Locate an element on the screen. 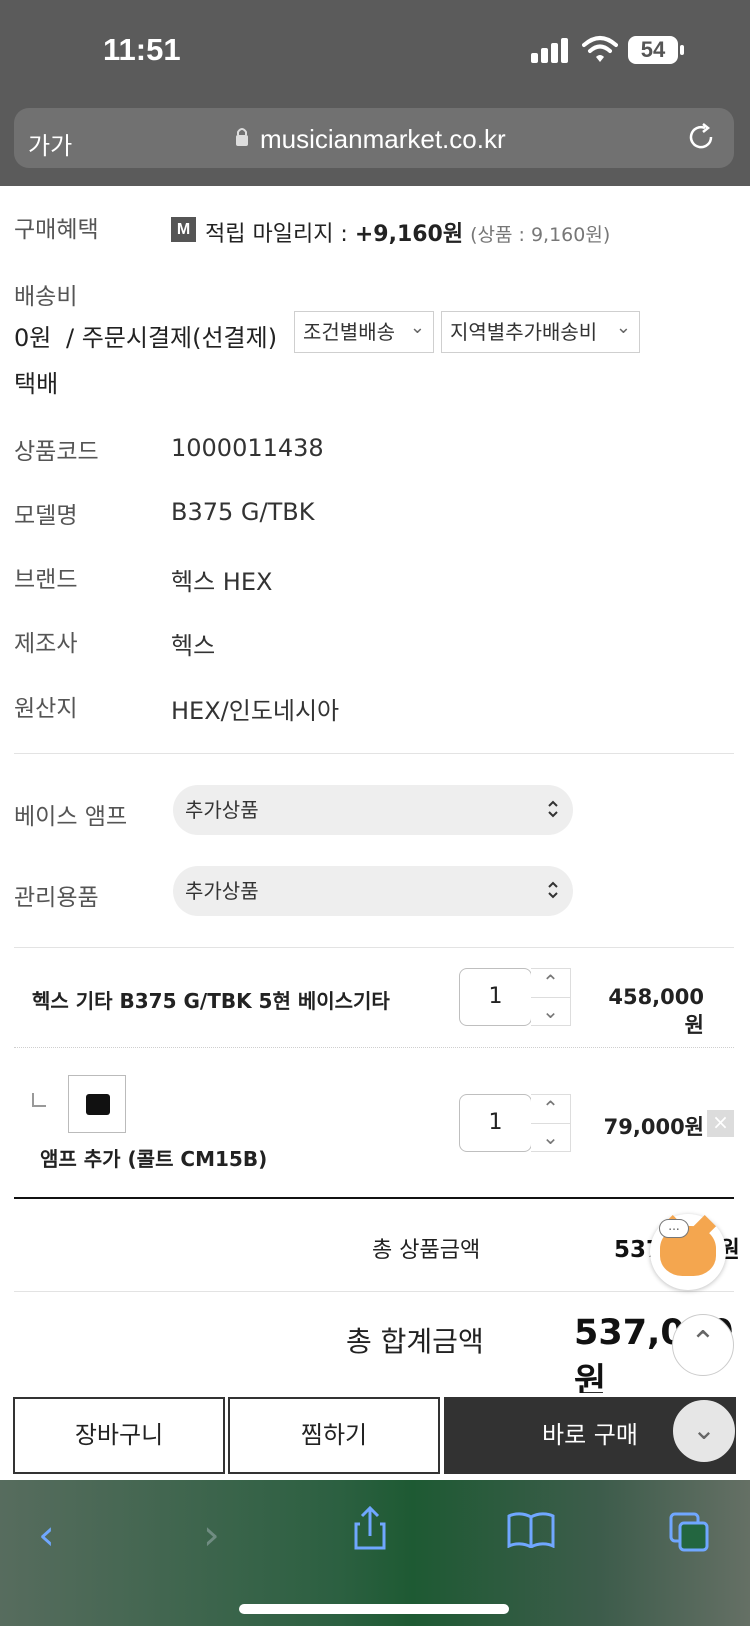 This screenshot has height=1626, width=750. grand-total-label: 총 합계금액 is located at coordinates (415, 1341).